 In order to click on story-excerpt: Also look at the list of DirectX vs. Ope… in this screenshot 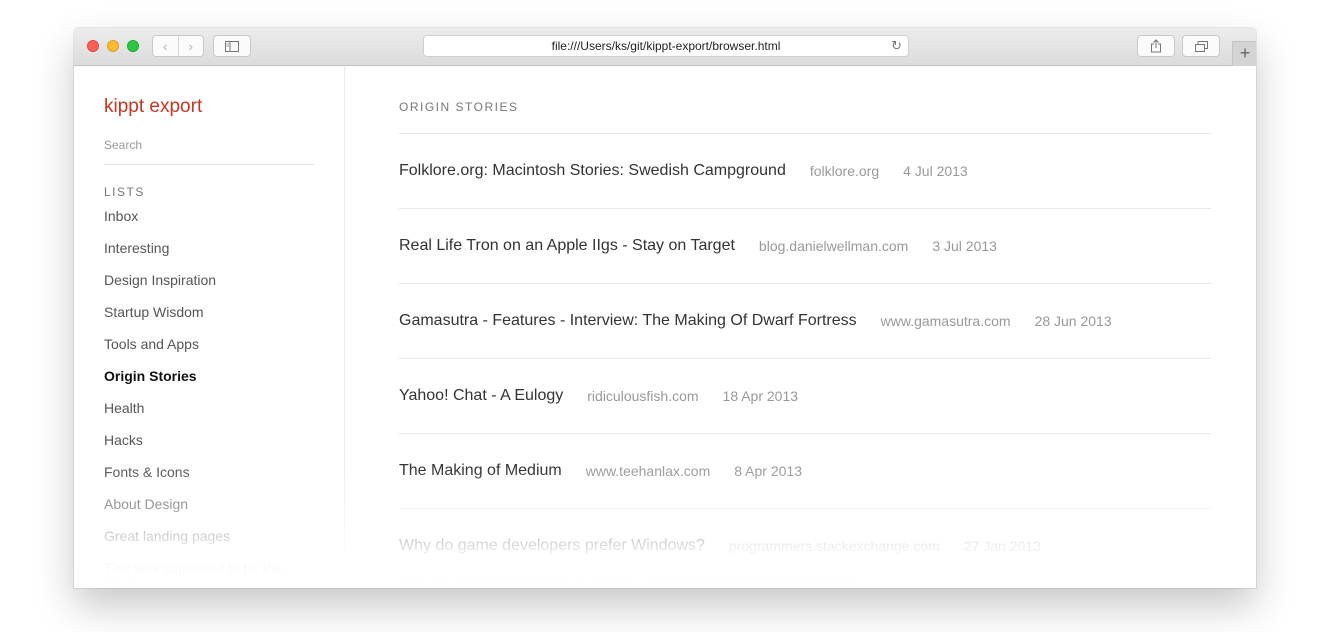, I will do `click(627, 578)`.